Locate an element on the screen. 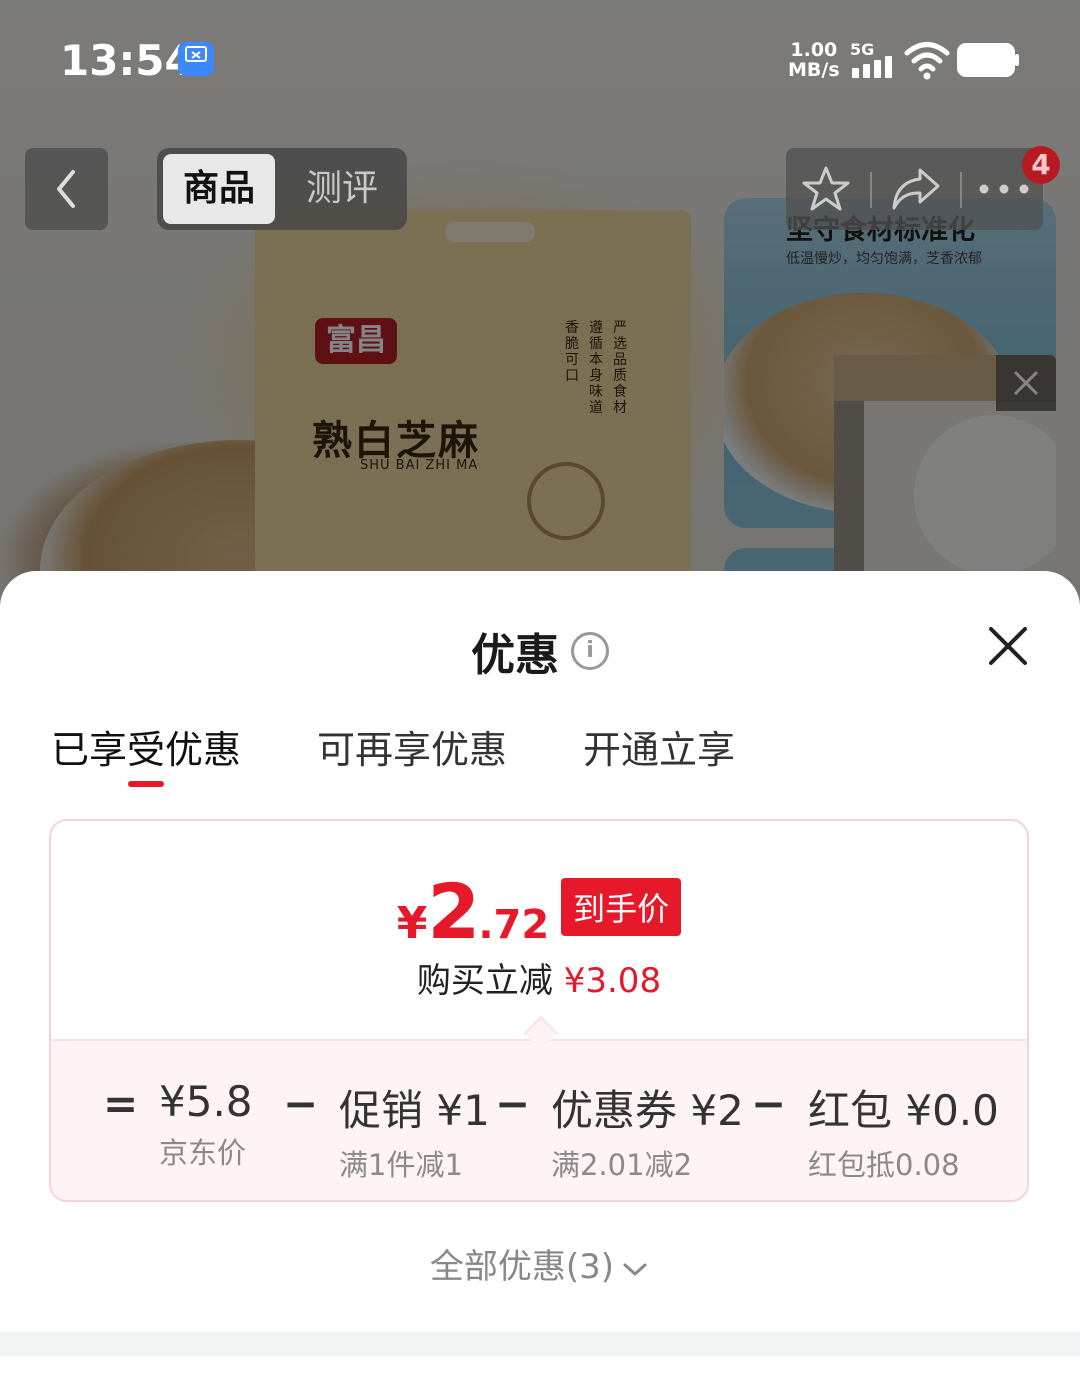 Image resolution: width=1080 pixels, height=1398 pixels. price-decimal: .72 is located at coordinates (514, 925).